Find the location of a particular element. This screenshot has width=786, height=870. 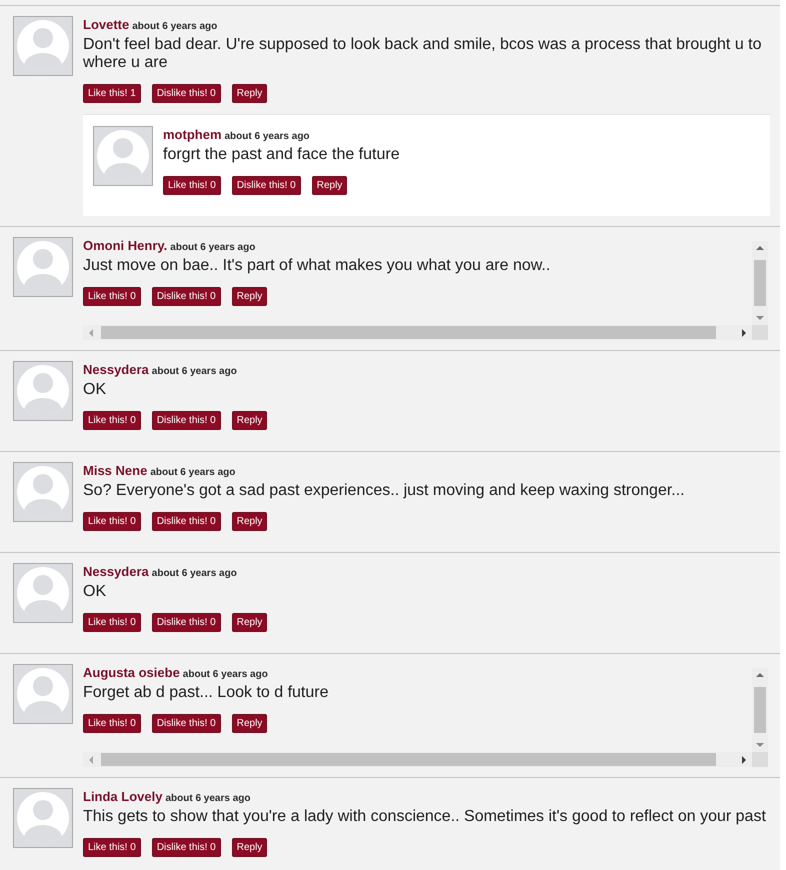

author-name: Augusta osiebe is located at coordinates (131, 672).